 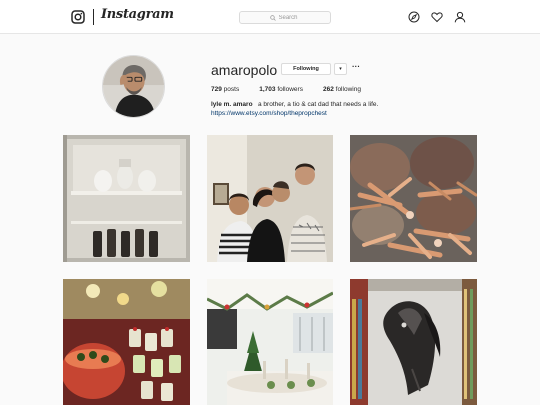 I want to click on followers-count: 1,703, so click(x=267, y=89).